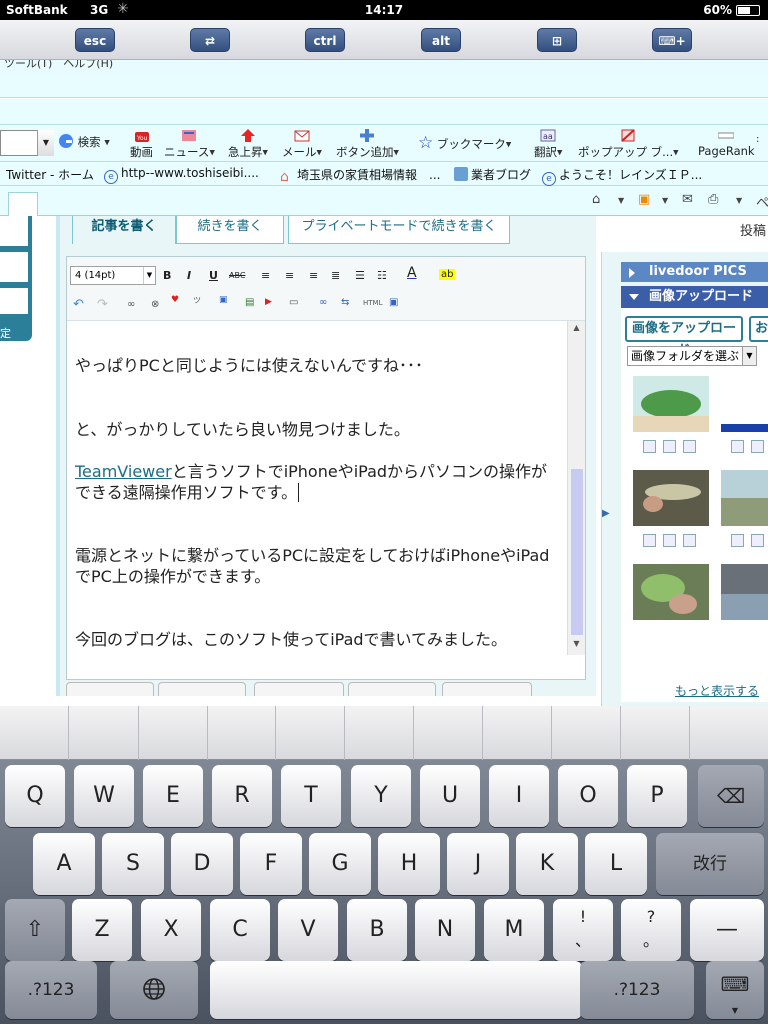 Image resolution: width=768 pixels, height=1024 pixels. Describe the element at coordinates (409, 864) in the screenshot. I see `key-h: H` at that location.